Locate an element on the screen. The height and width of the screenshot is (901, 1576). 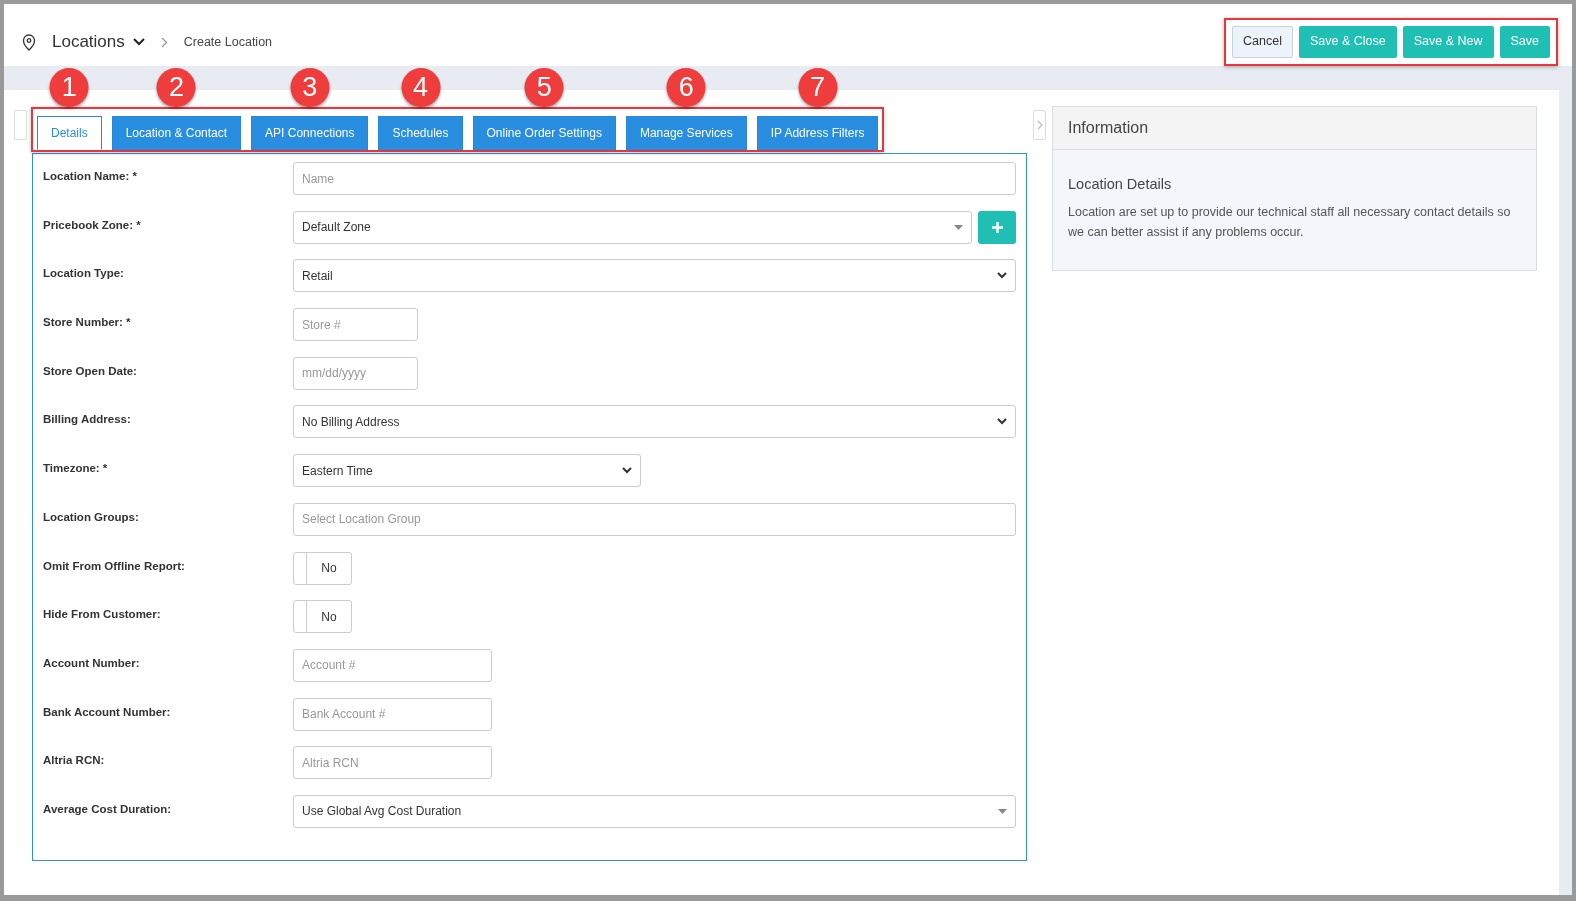
tab: Details is located at coordinates (69, 133).